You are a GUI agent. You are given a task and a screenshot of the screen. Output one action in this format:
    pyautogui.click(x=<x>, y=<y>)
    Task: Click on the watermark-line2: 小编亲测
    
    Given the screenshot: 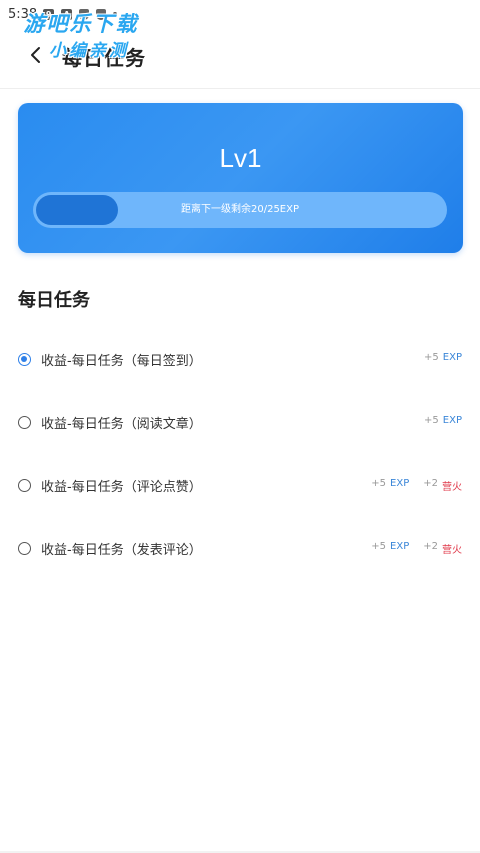 What is the action you would take?
    pyautogui.click(x=89, y=51)
    